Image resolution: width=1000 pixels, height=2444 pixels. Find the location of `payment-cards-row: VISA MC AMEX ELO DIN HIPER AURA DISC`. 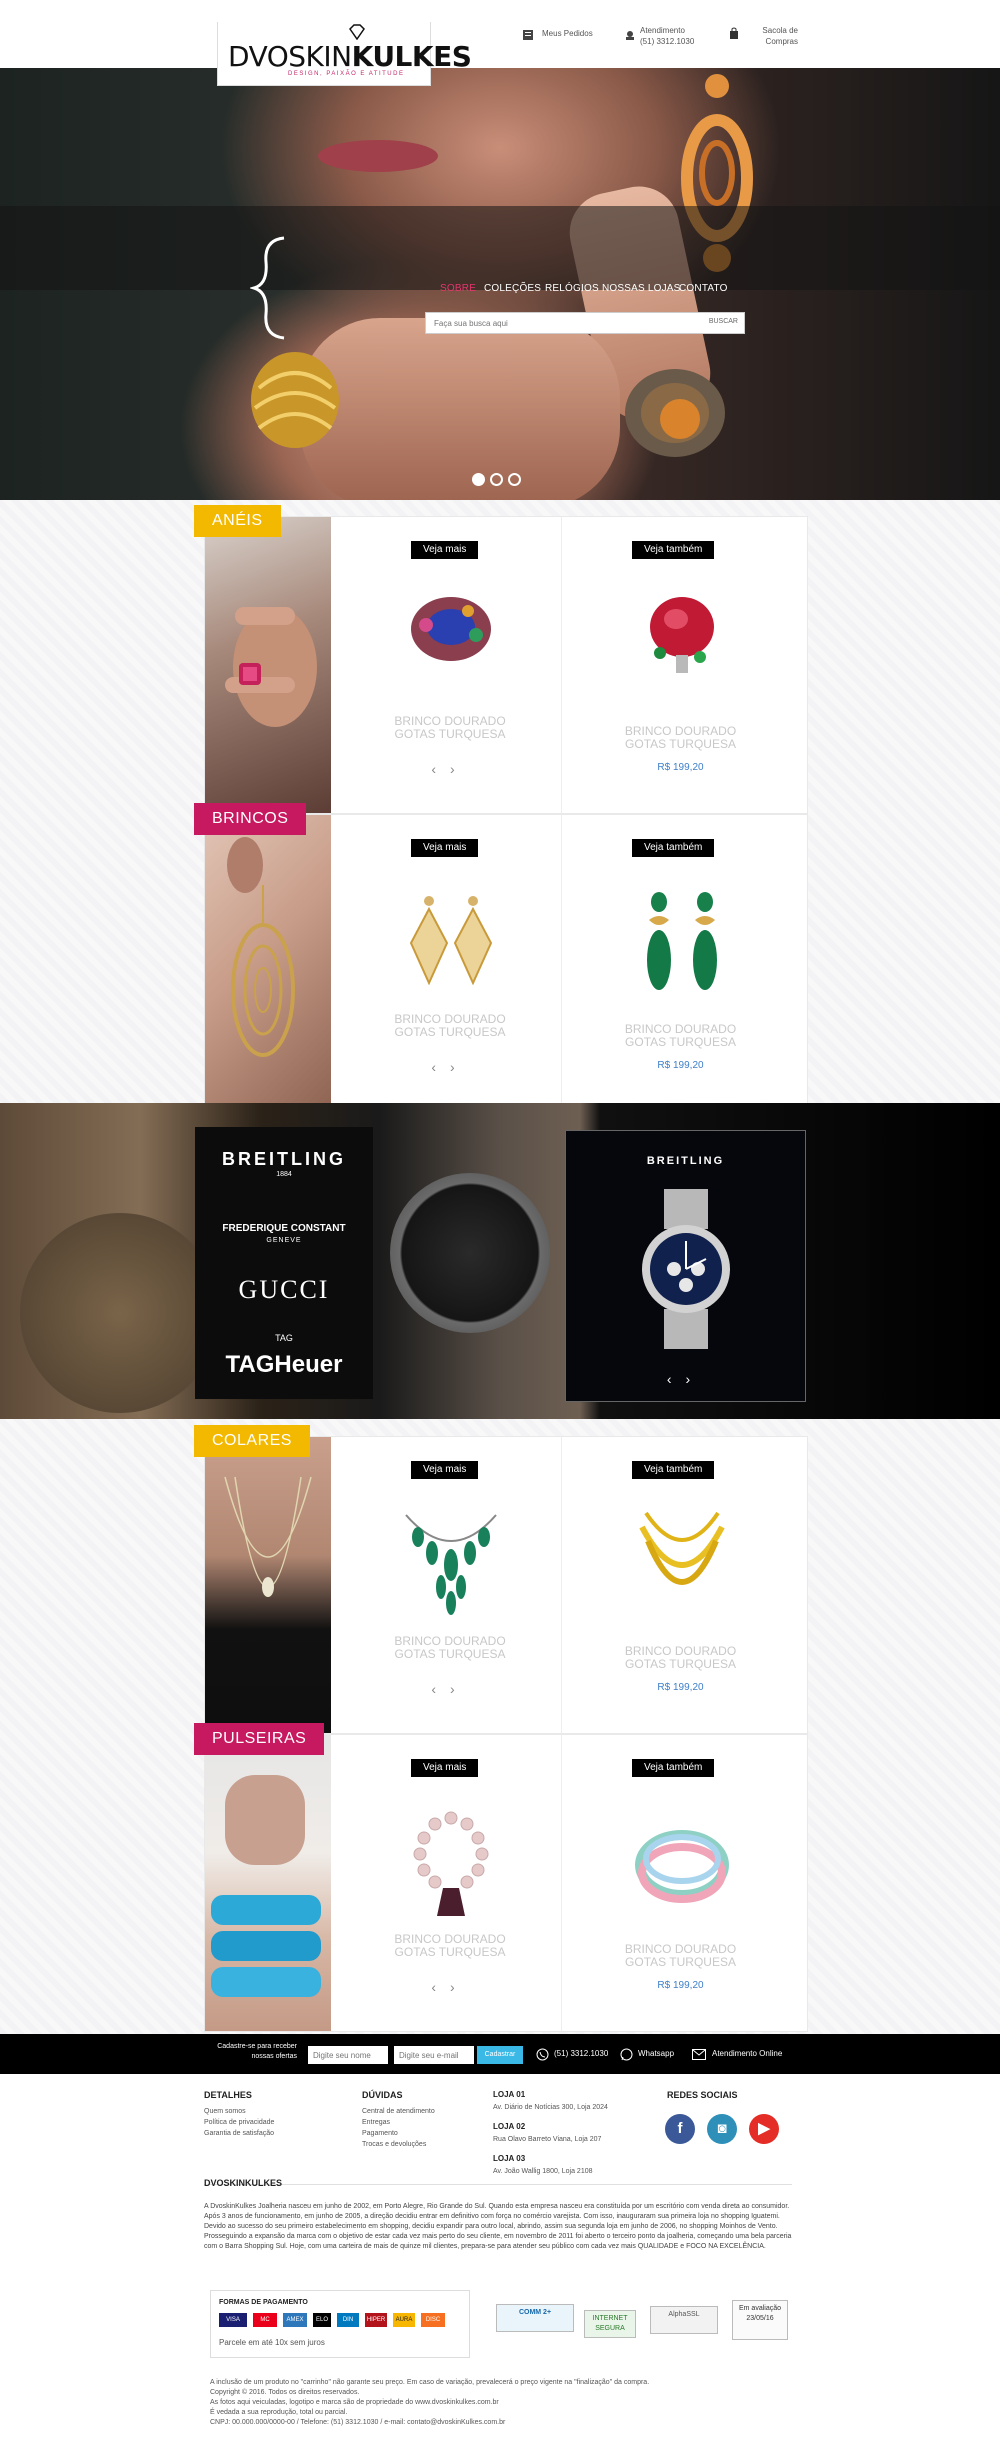

payment-cards-row: VISA MC AMEX ELO DIN HIPER AURA DISC is located at coordinates (332, 2321).